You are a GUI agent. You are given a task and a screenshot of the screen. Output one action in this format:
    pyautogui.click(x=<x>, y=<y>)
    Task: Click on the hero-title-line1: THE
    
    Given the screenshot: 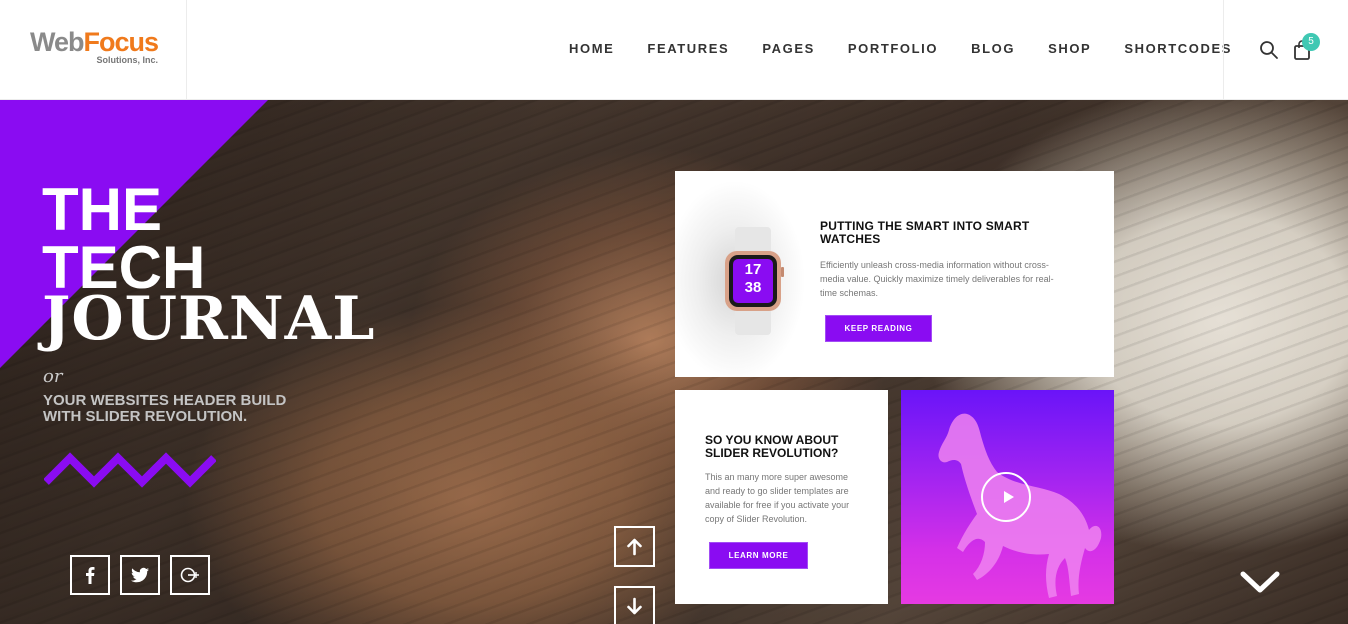 What is the action you would take?
    pyautogui.click(x=102, y=209)
    